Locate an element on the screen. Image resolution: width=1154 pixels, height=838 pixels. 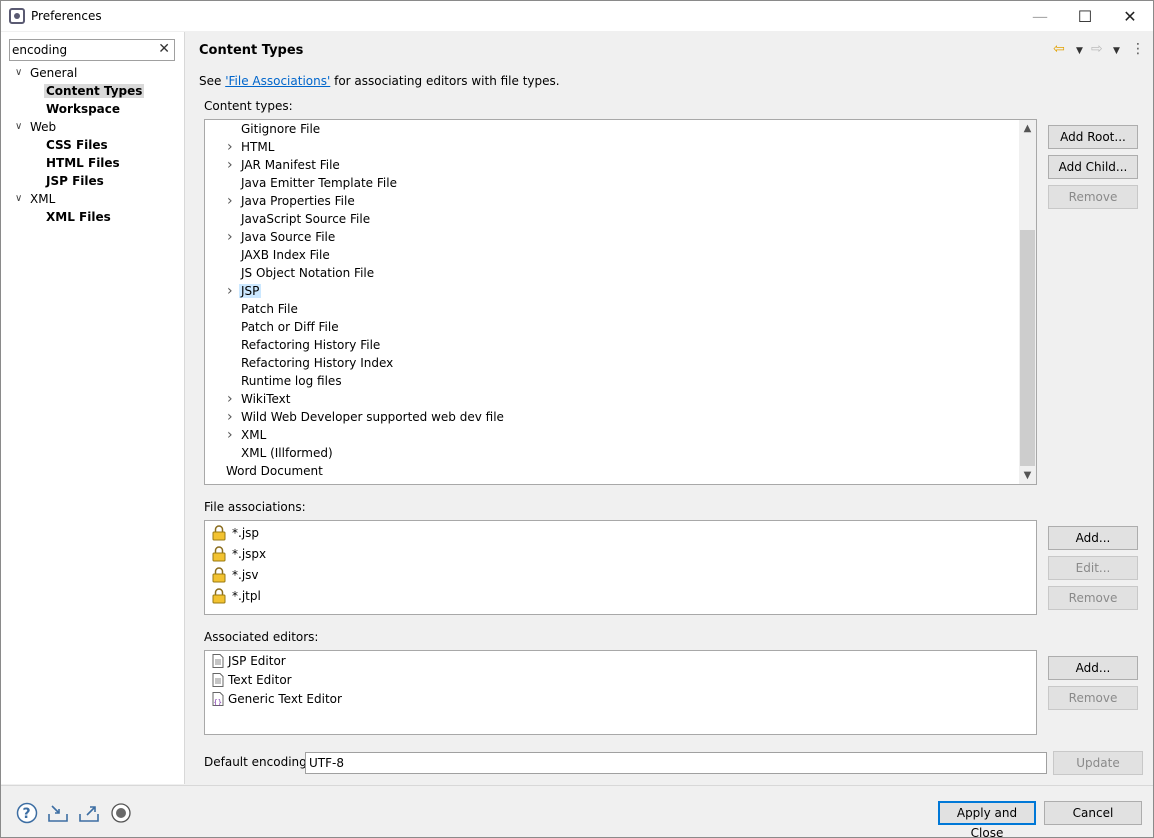
scroll-thumb is located at coordinates (1027, 348).